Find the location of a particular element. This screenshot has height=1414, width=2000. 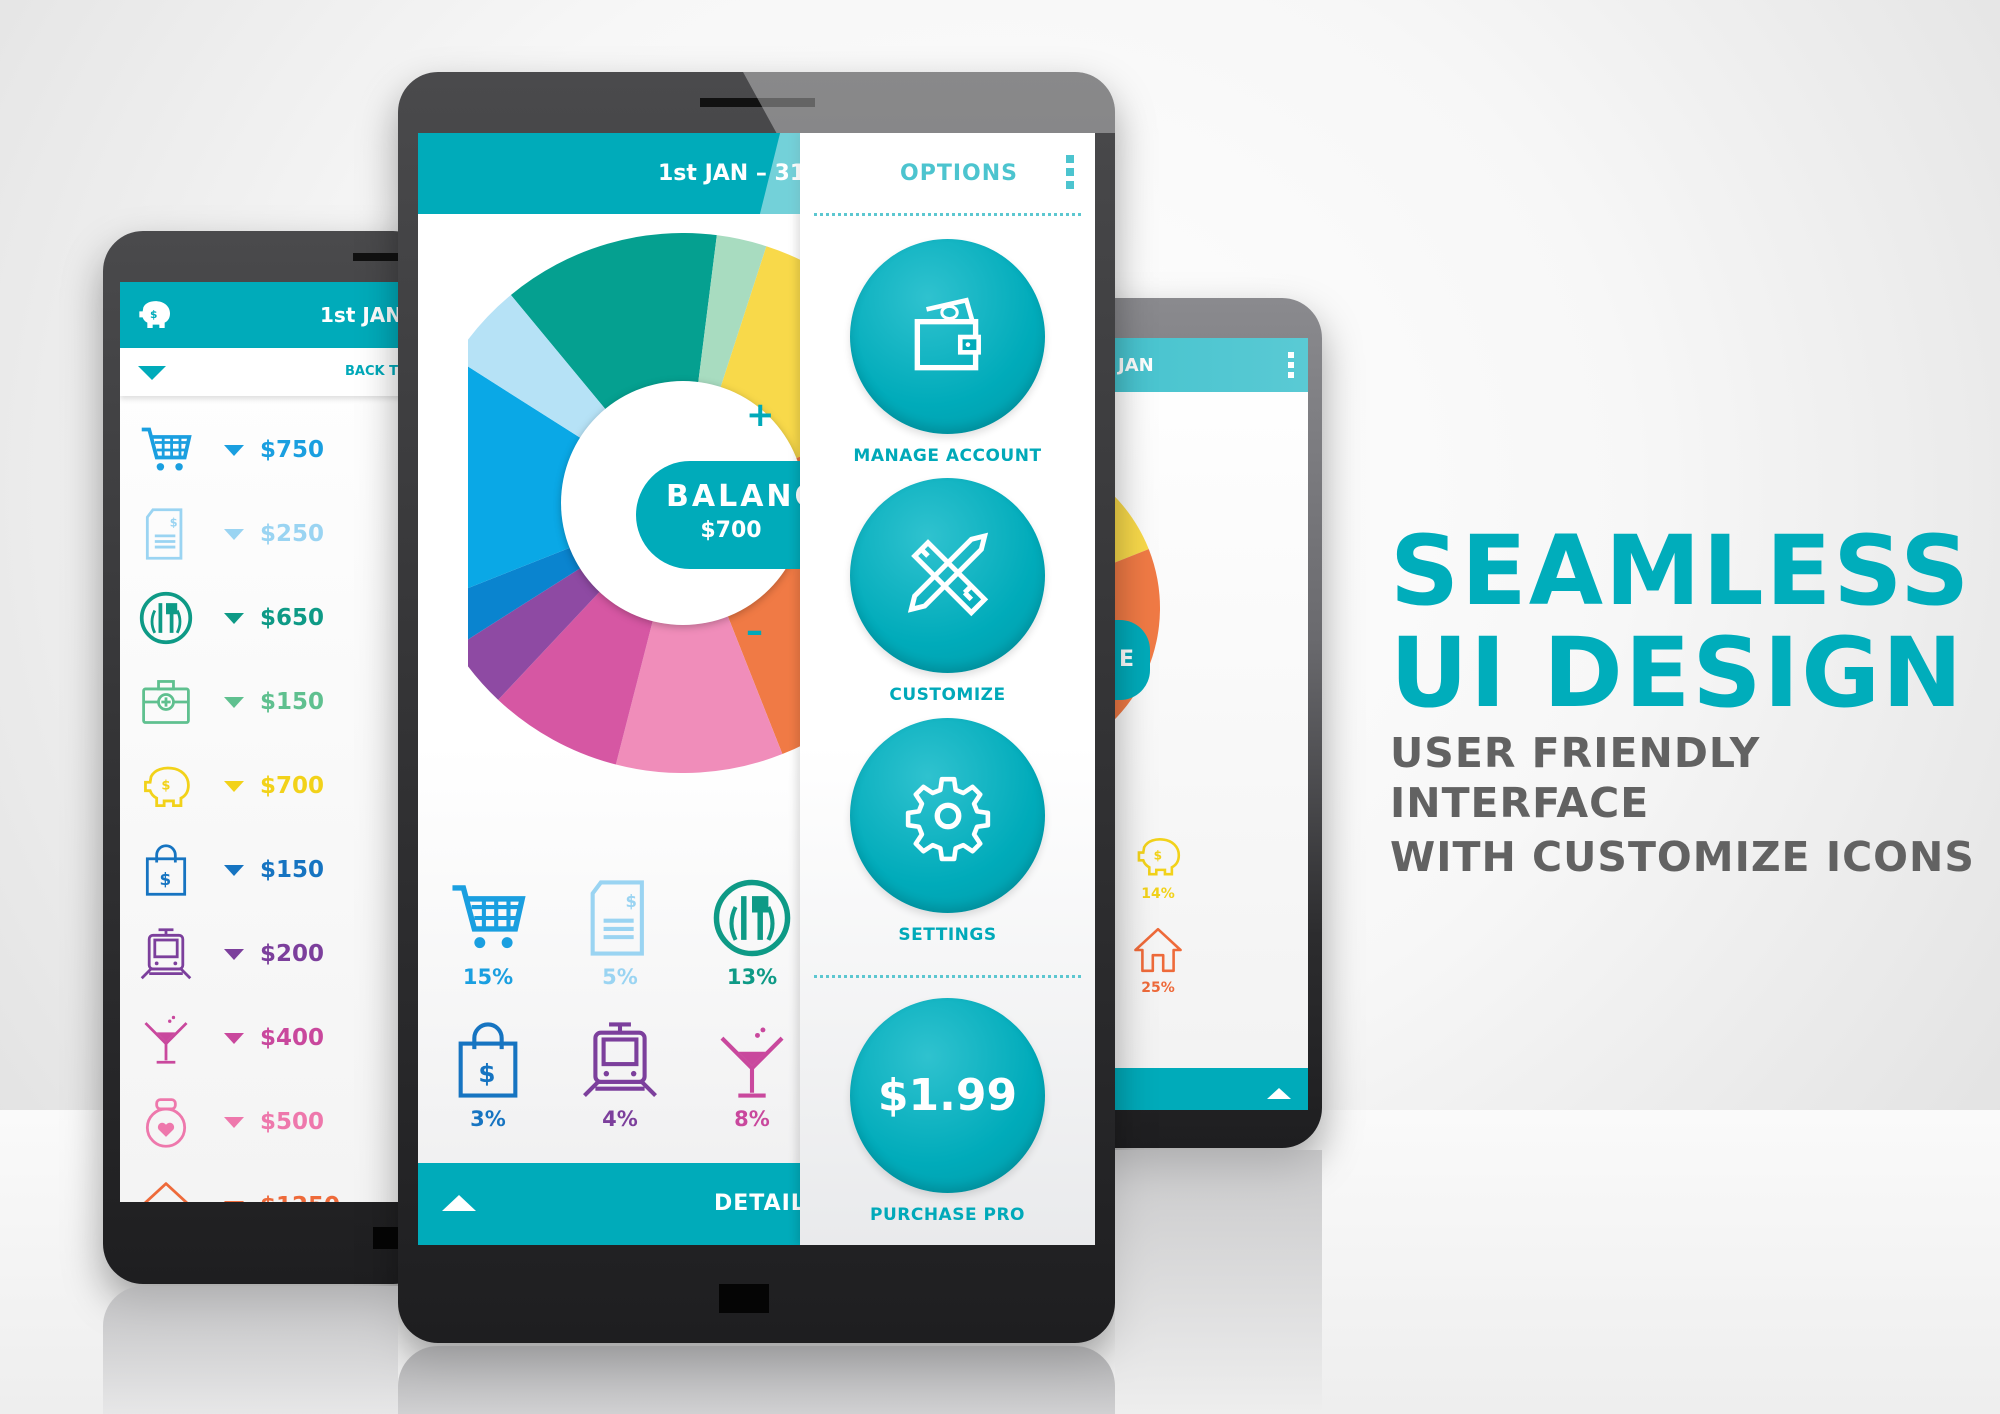

expense-list-item: $200 is located at coordinates (231, 954).